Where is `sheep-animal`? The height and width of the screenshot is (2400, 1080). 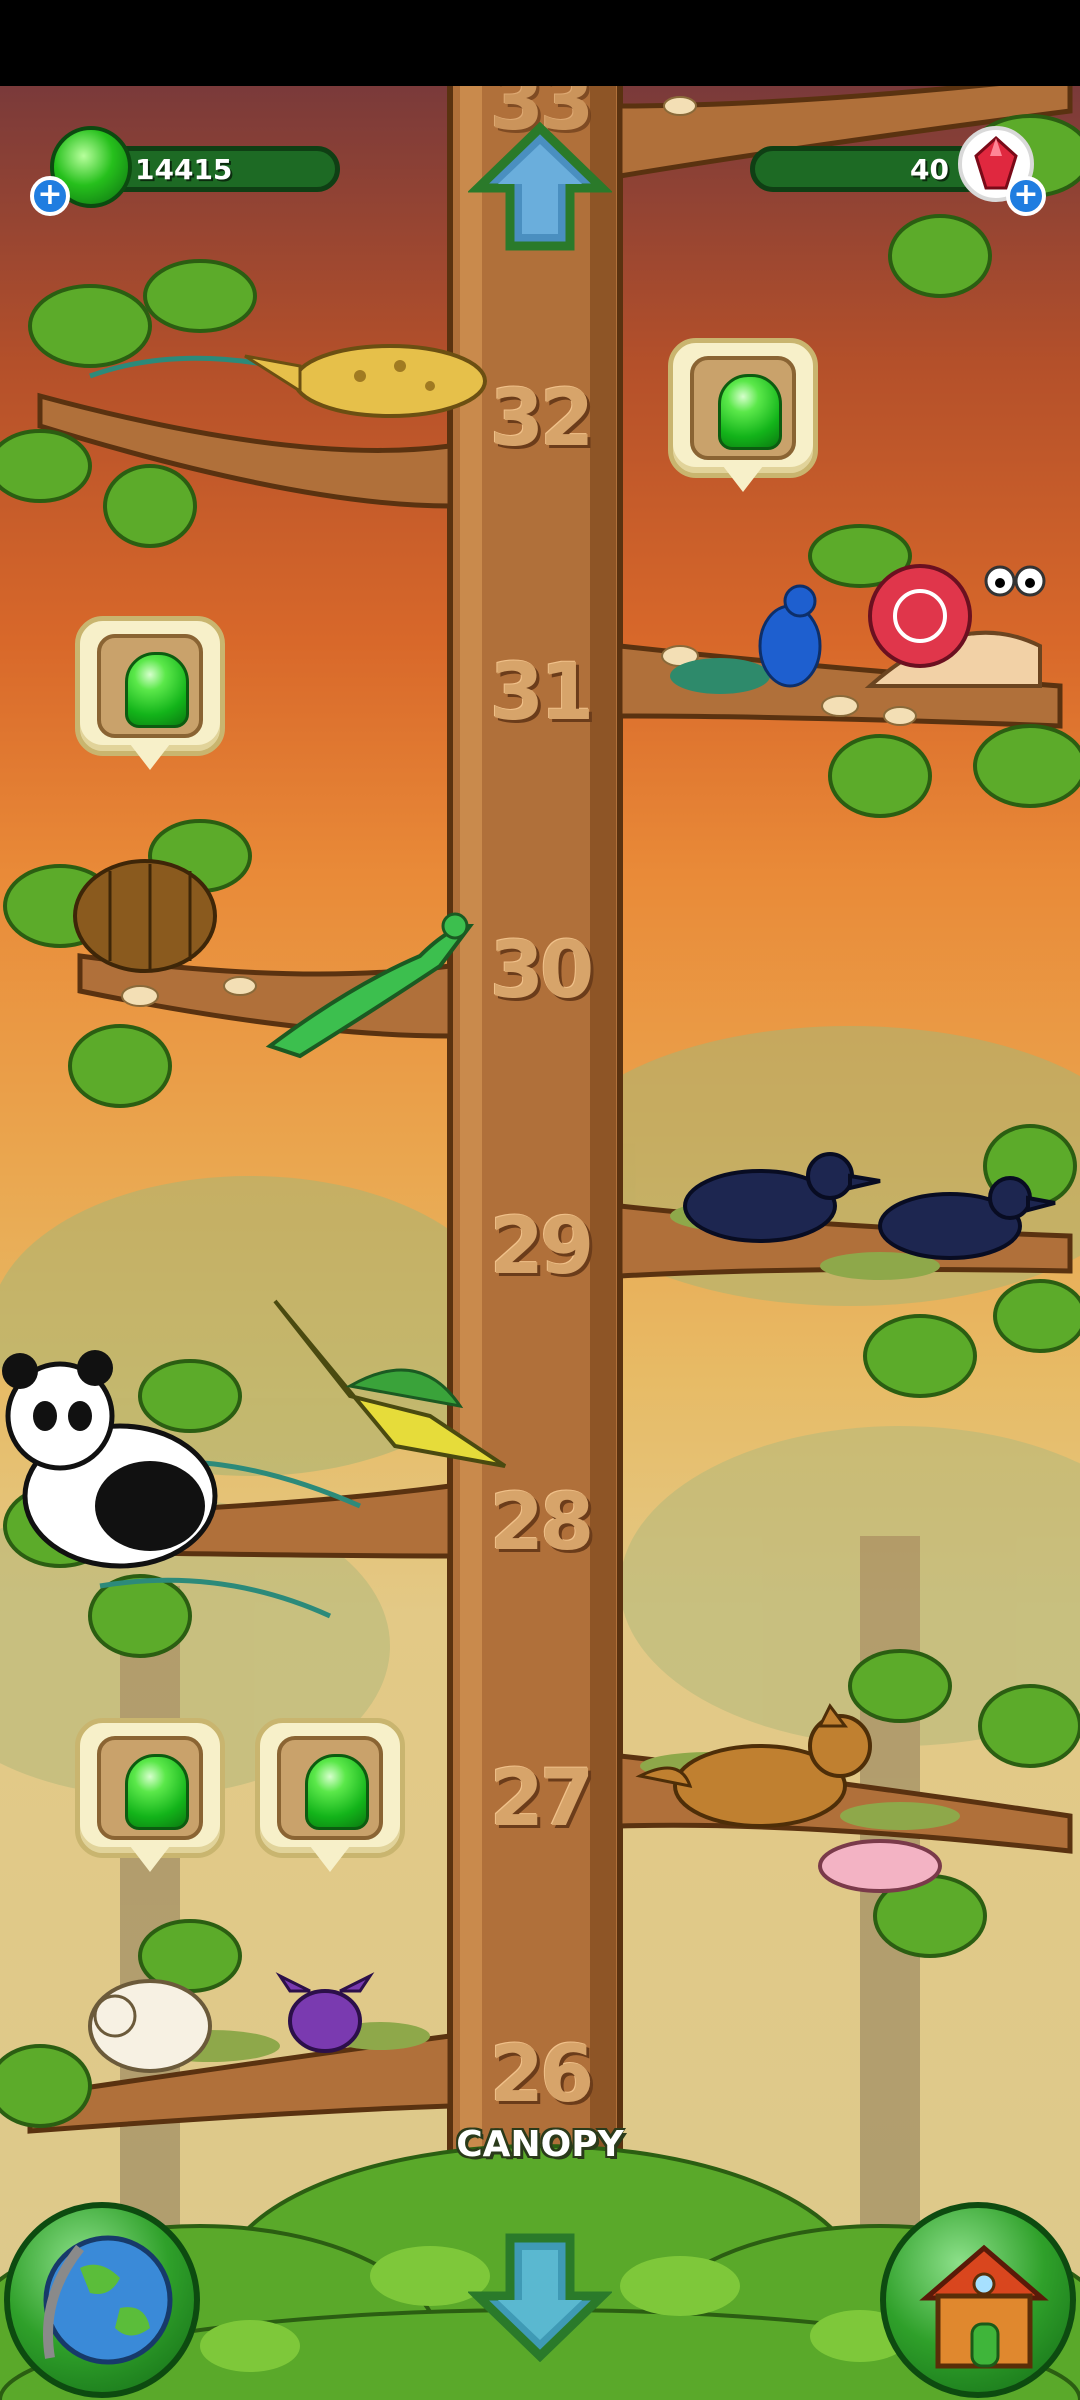
sheep-animal is located at coordinates (150, 2026).